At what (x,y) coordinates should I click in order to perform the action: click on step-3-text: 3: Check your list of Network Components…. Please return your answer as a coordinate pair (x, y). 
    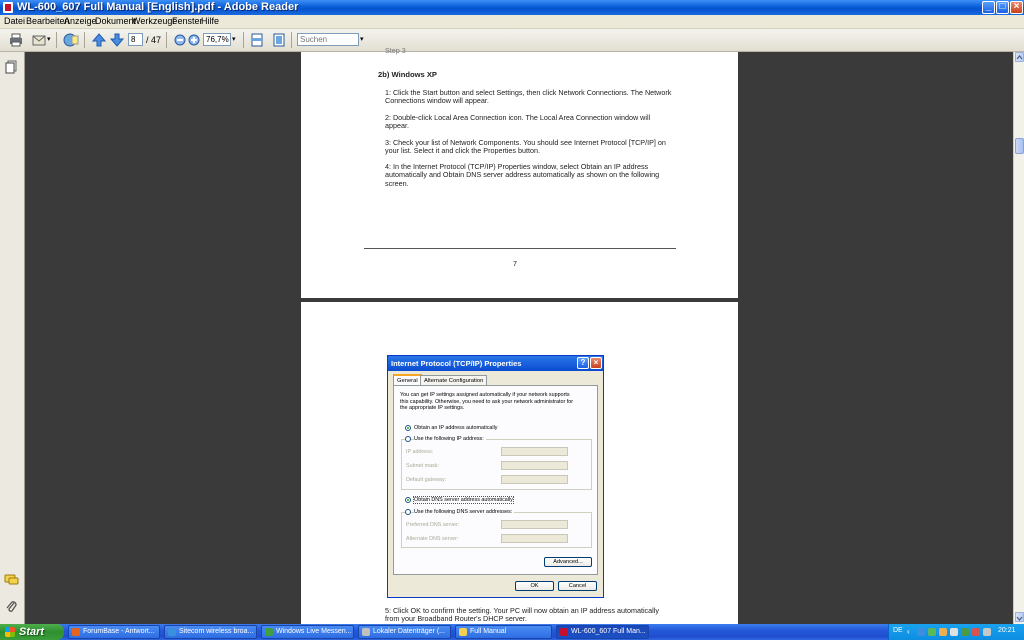
    Looking at the image, I should click on (525, 147).